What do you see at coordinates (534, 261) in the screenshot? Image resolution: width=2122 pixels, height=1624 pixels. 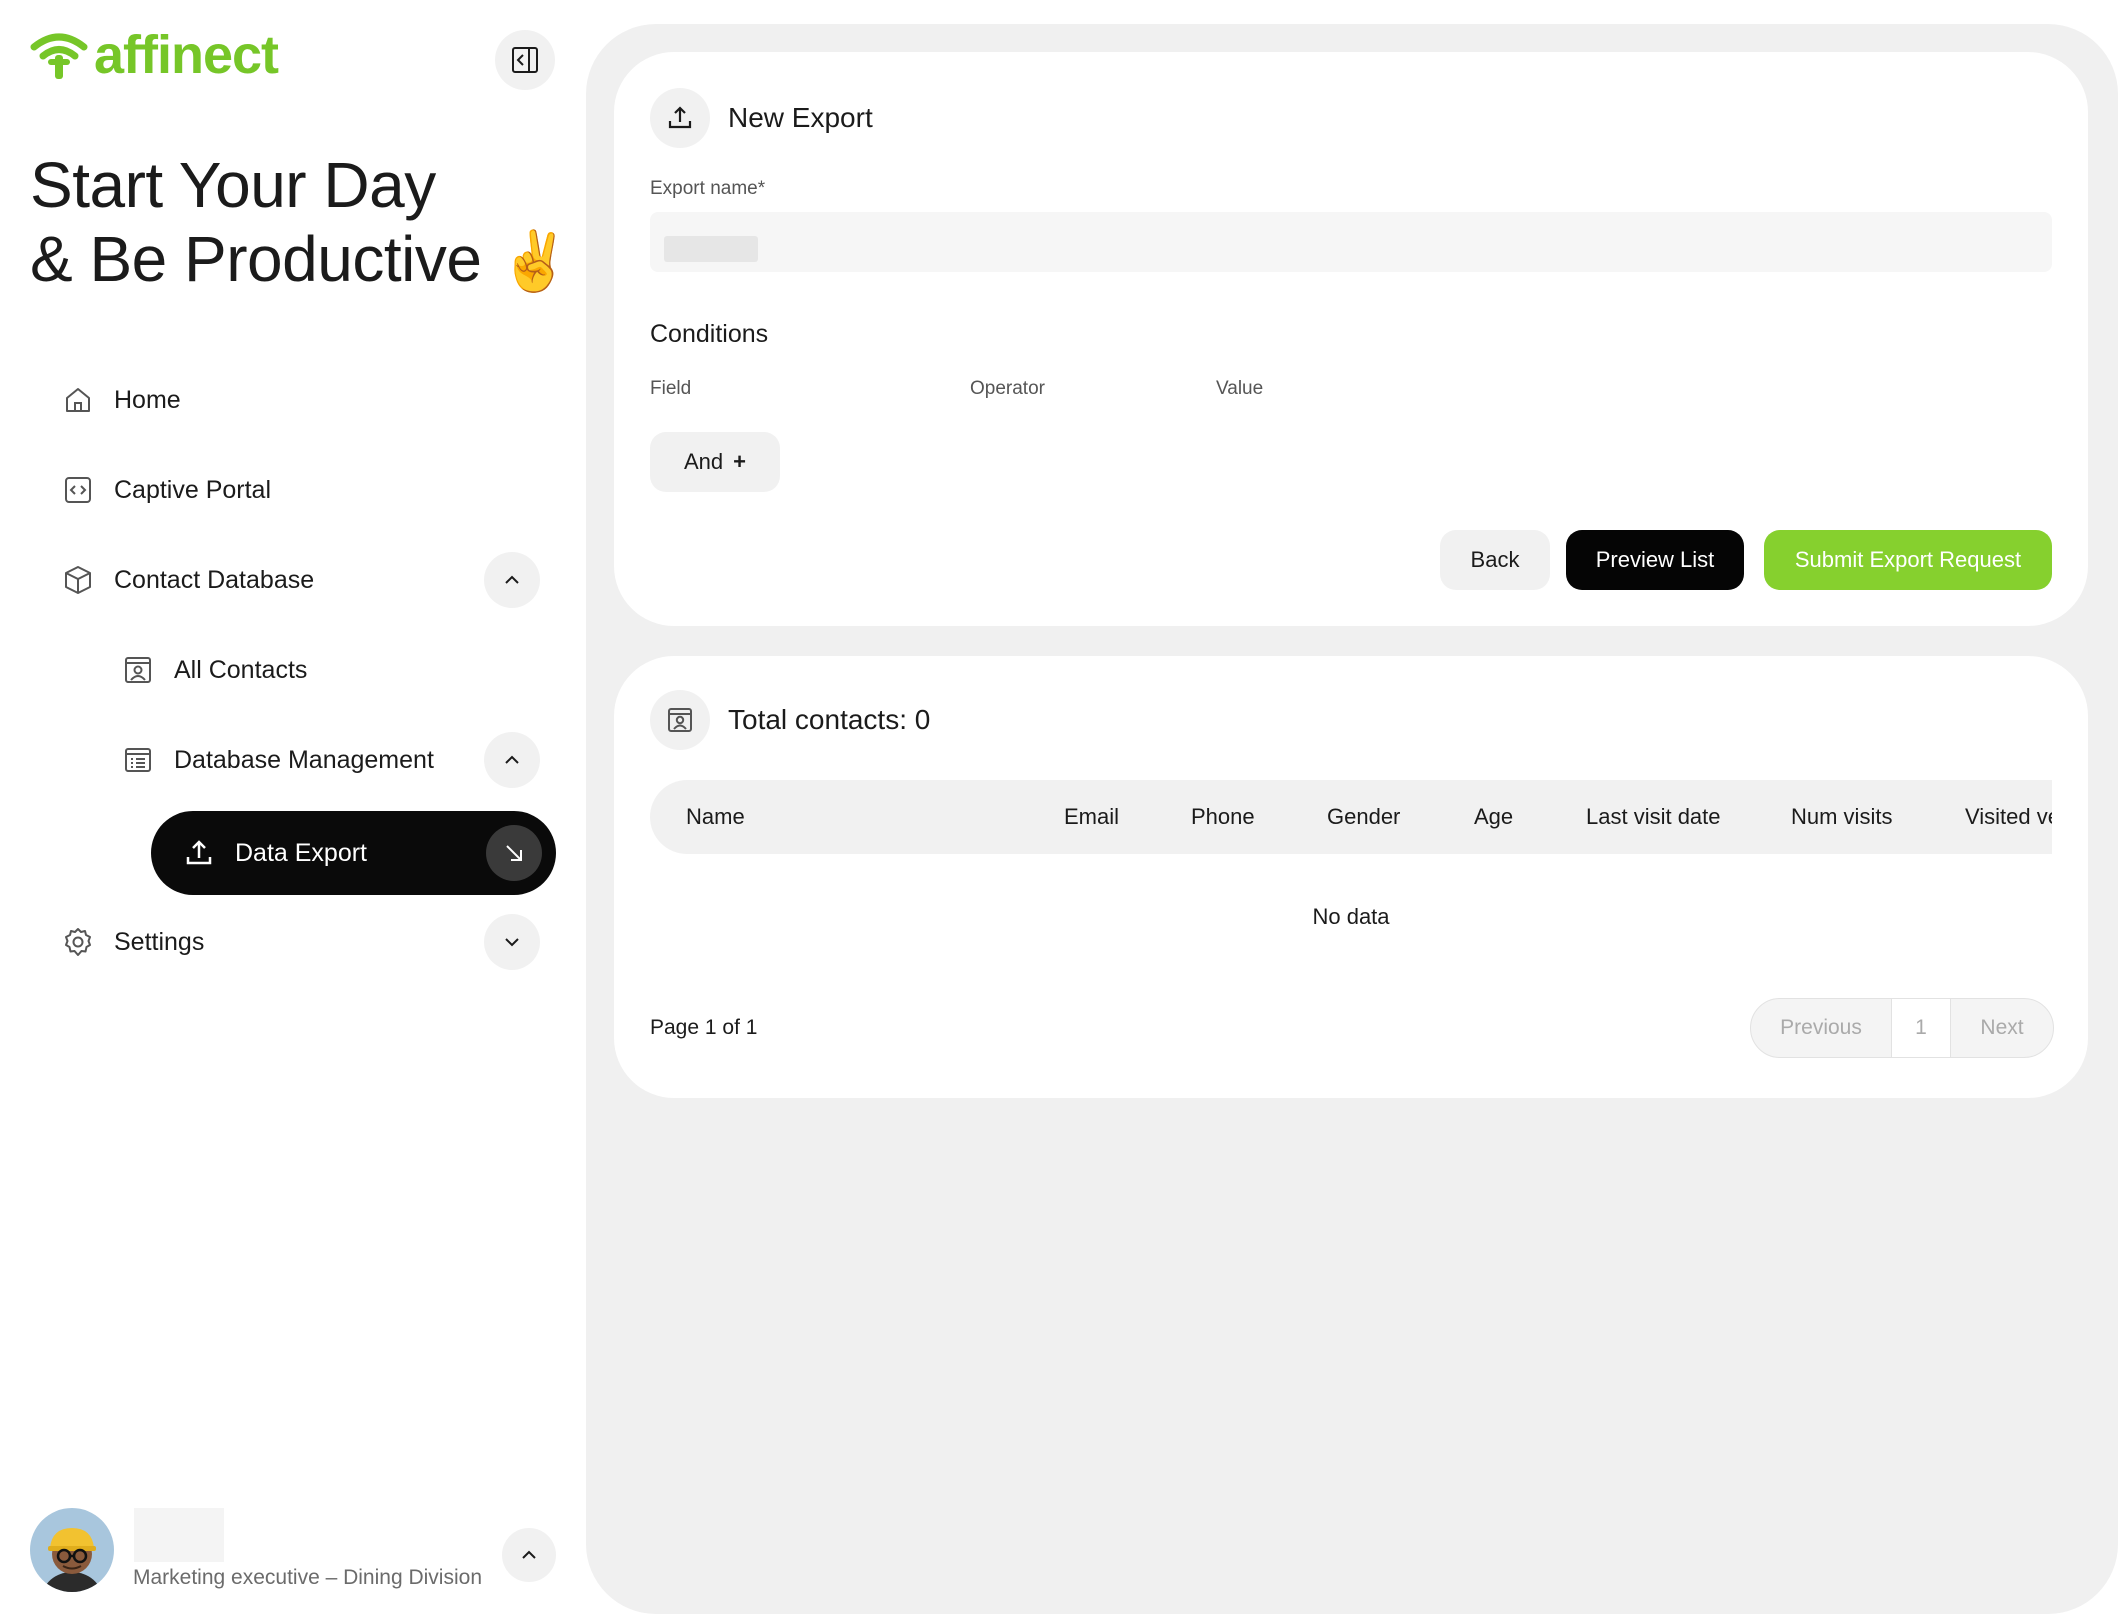 I see `victory-hand-emoji: ✌️` at bounding box center [534, 261].